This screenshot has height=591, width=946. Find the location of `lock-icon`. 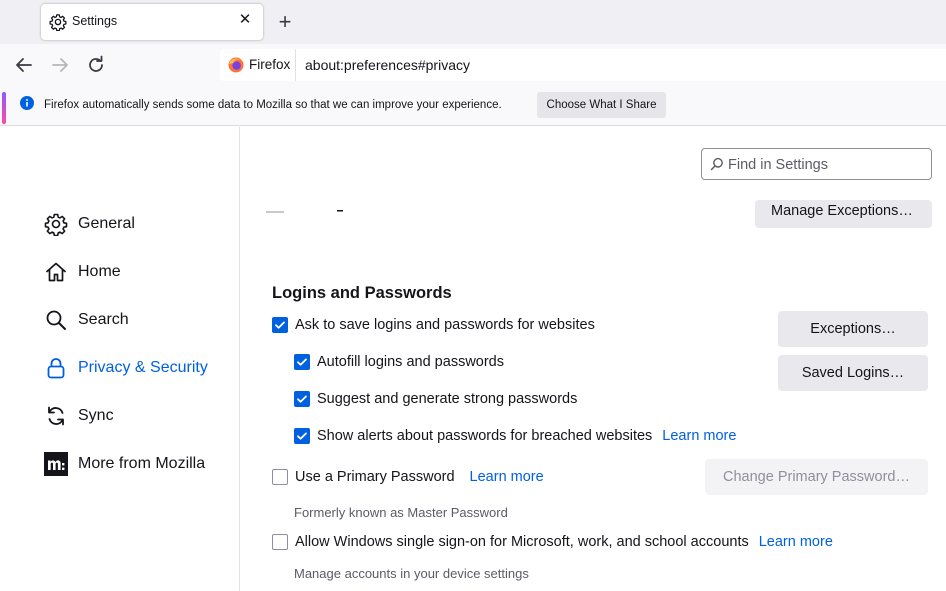

lock-icon is located at coordinates (56, 368).